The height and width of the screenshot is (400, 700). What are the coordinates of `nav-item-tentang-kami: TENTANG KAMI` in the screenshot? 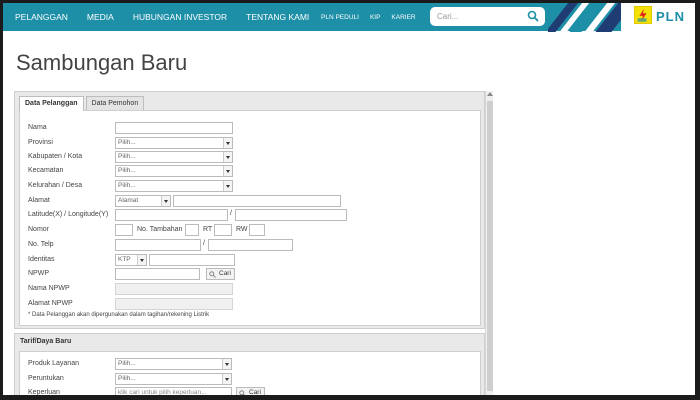 It's located at (277, 17).